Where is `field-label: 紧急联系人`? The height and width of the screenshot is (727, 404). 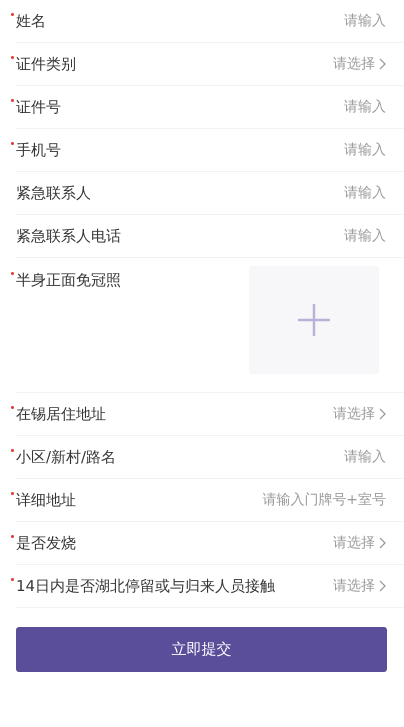 field-label: 紧急联系人 is located at coordinates (53, 193).